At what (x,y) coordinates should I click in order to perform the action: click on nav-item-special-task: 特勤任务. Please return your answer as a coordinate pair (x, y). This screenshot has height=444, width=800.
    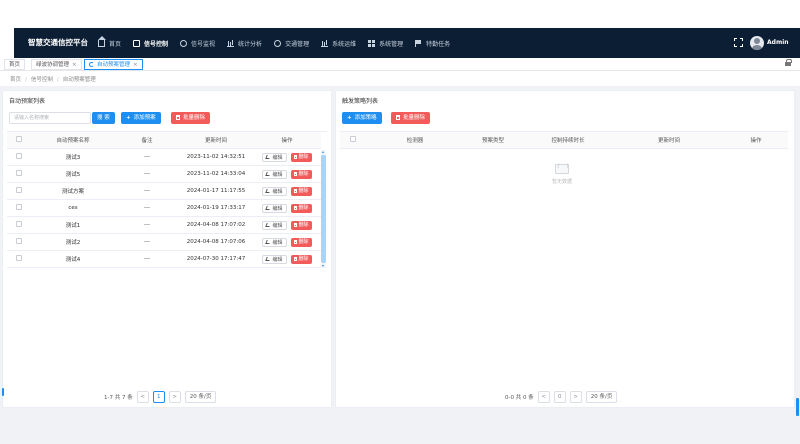
    Looking at the image, I should click on (432, 43).